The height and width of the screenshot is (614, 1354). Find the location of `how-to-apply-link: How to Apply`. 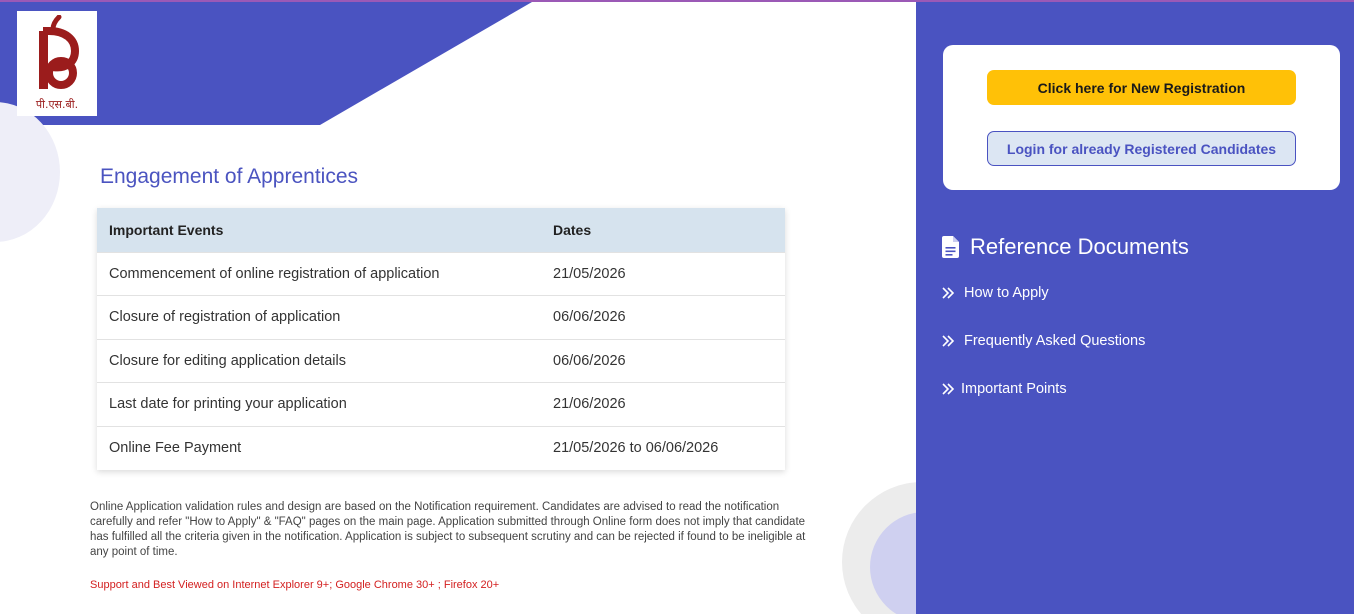

how-to-apply-link: How to Apply is located at coordinates (995, 293).